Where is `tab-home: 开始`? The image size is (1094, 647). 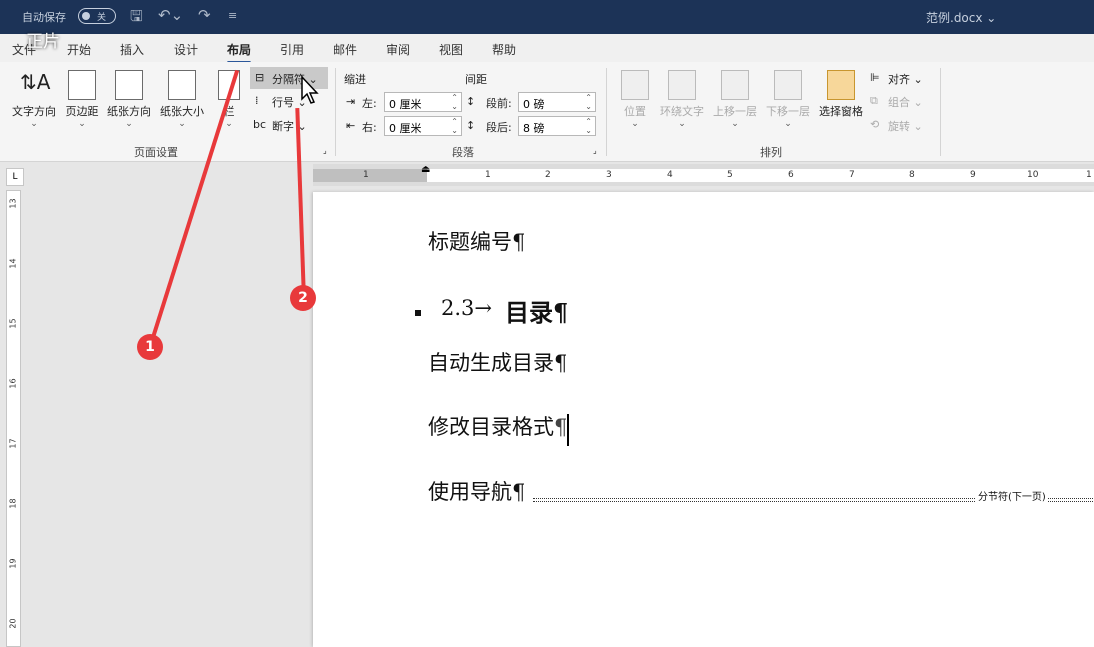
tab-home: 开始 is located at coordinates (79, 49).